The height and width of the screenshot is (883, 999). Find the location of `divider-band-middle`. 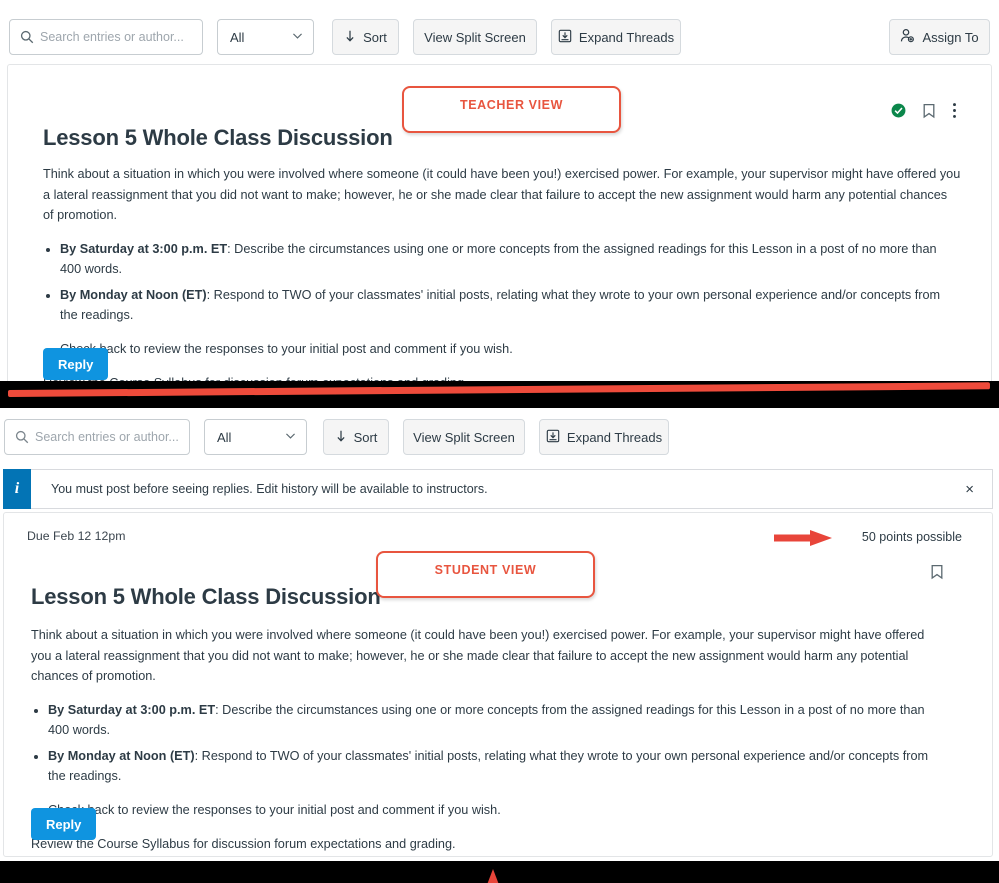

divider-band-middle is located at coordinates (499, 394).